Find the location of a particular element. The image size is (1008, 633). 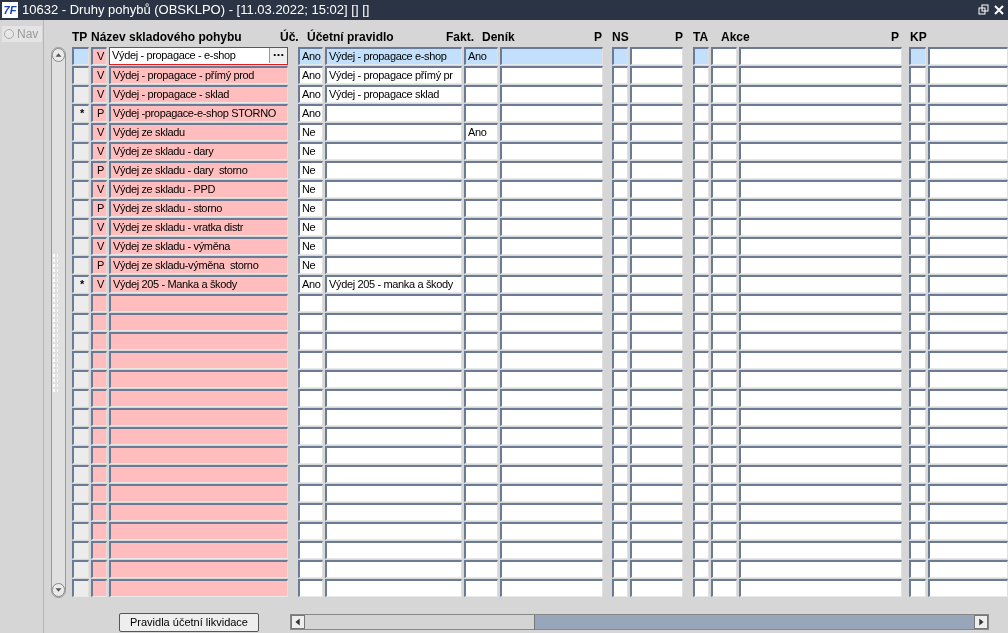

row-selector: * is located at coordinates (80, 284).